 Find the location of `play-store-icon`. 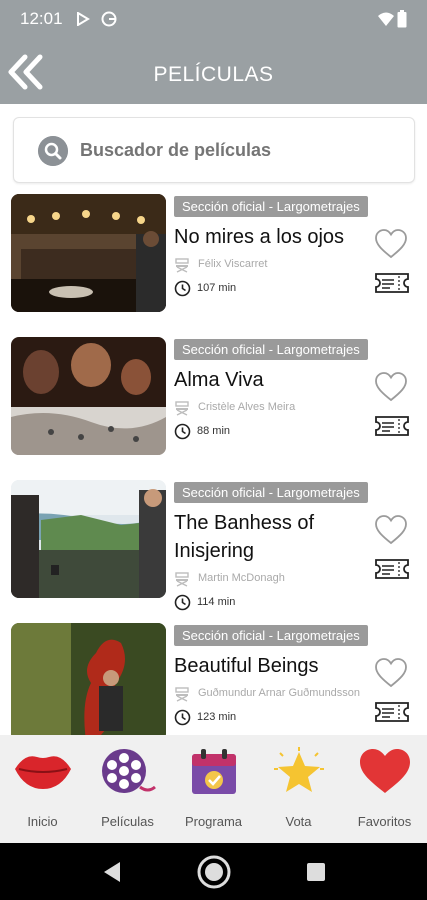

play-store-icon is located at coordinates (83, 19).